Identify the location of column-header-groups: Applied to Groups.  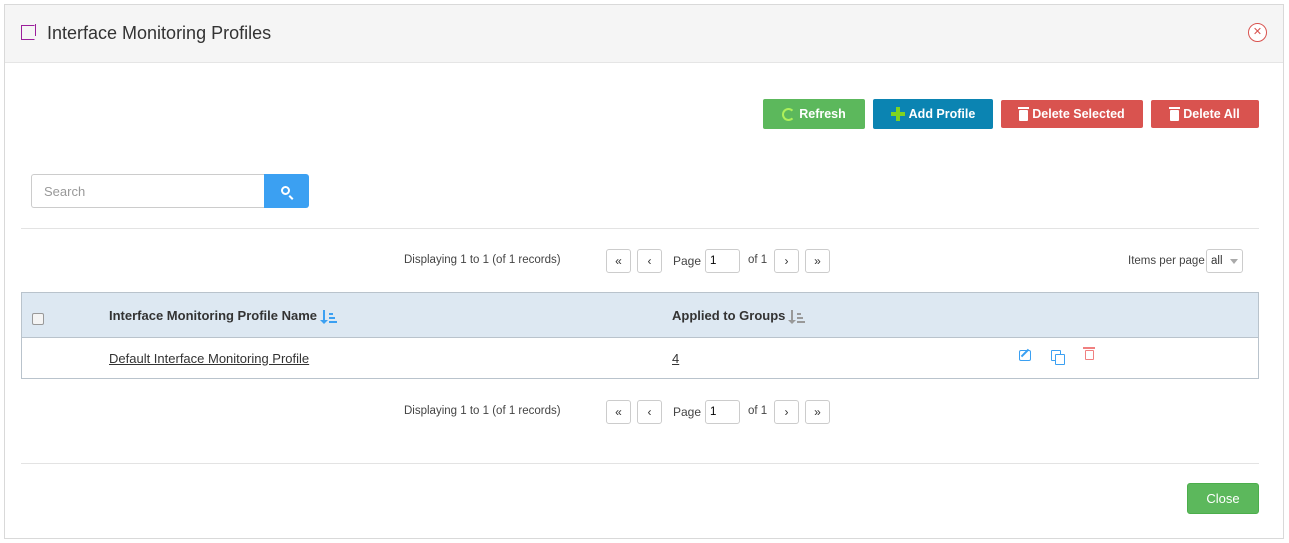
(739, 316).